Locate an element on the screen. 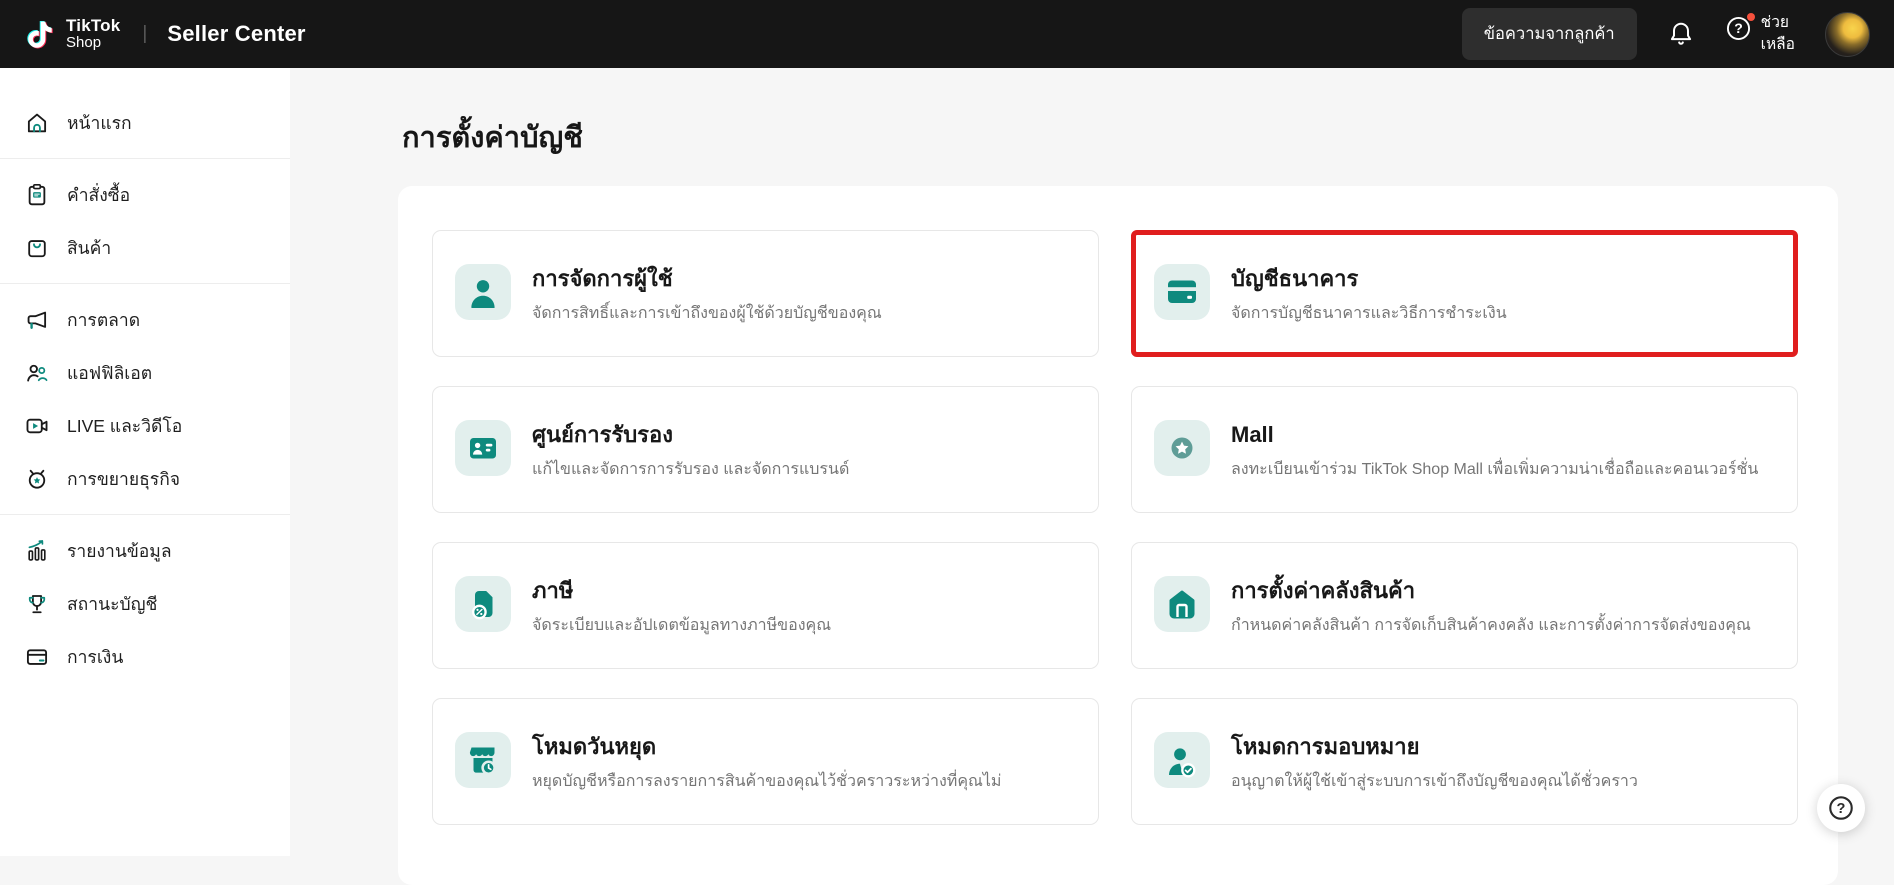  sidebar-item-orders: คำสั่งซื้อ is located at coordinates (145, 194).